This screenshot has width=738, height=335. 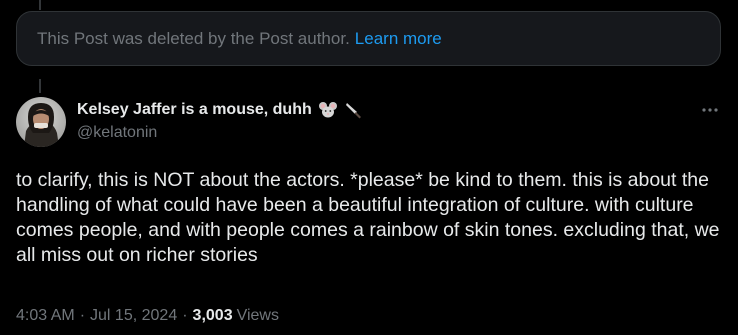 I want to click on mouse-icon, so click(x=328, y=110).